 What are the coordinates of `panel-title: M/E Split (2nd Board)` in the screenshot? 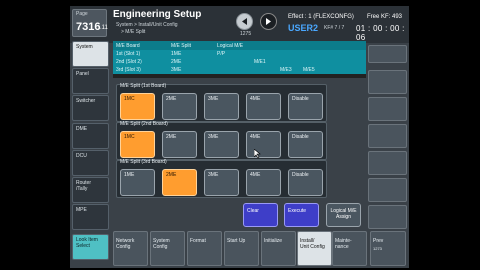 It's located at (144, 124).